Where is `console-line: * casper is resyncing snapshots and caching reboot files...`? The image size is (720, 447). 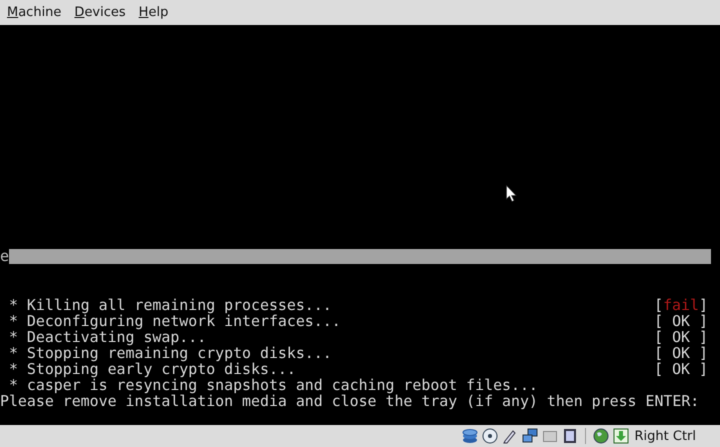
console-line: * casper is resyncing snapshots and caching reboot files... is located at coordinates (273, 385).